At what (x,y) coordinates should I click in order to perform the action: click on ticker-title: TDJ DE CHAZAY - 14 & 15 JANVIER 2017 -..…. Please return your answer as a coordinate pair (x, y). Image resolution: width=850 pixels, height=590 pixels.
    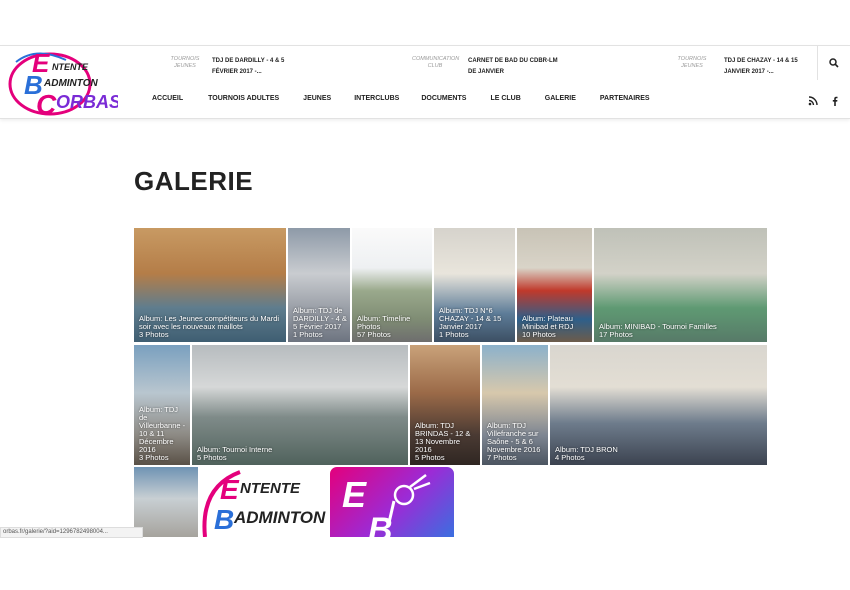
    Looking at the image, I should click on (765, 67).